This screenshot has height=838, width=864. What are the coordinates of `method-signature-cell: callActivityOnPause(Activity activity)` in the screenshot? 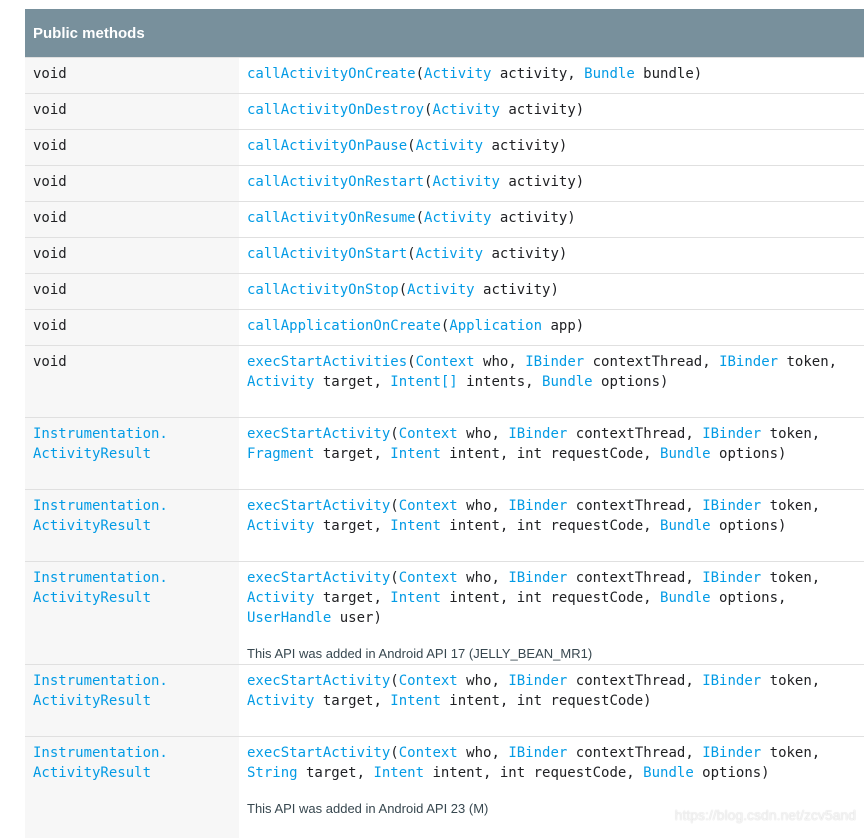 It's located at (551, 148).